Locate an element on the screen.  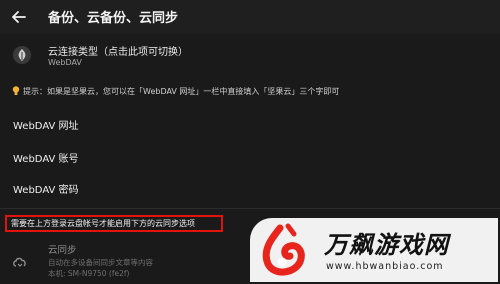
watermark: 万飙游戏网 www.hbwanbiao.com is located at coordinates (374, 250).